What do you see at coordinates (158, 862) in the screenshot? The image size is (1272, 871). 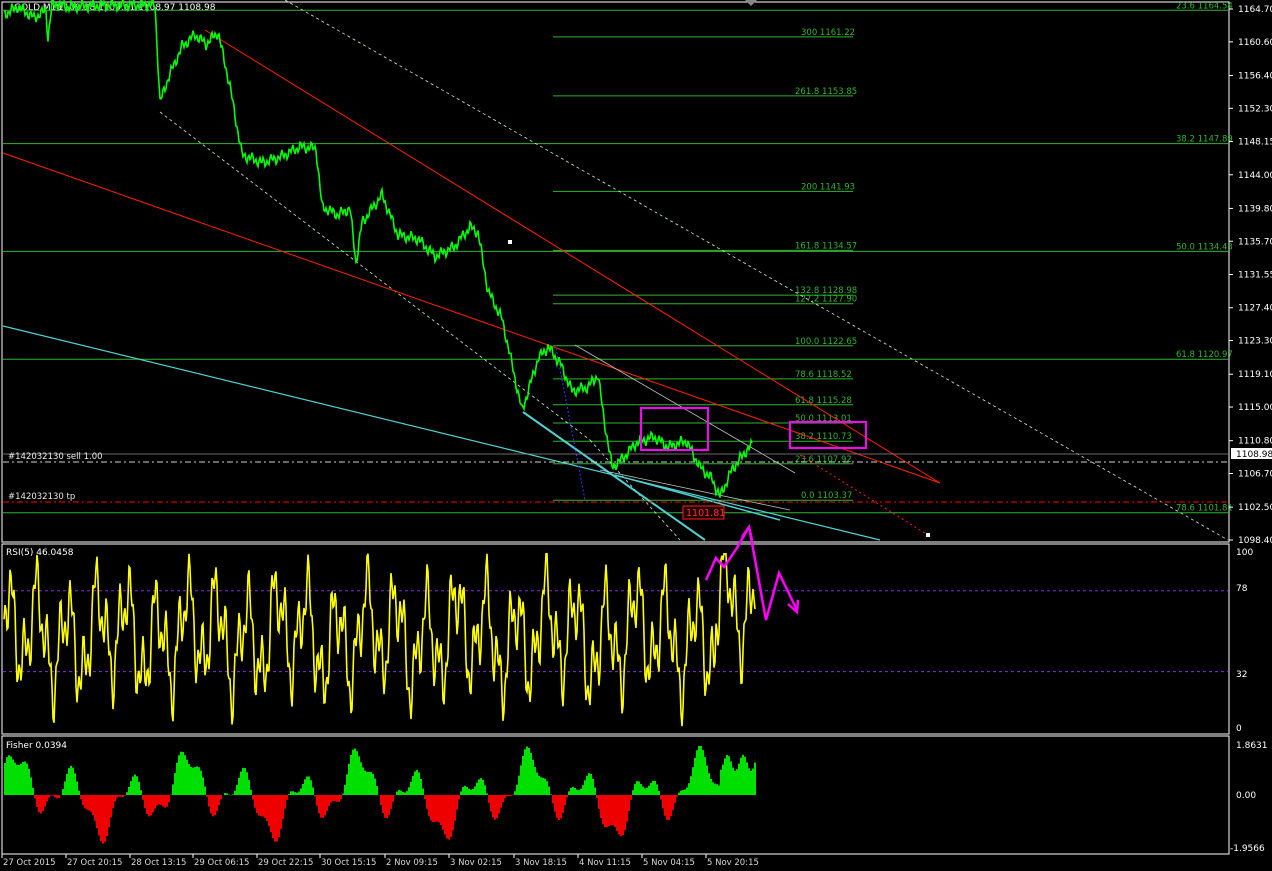 I see `date-tick-label: 28 Oct 13:15` at bounding box center [158, 862].